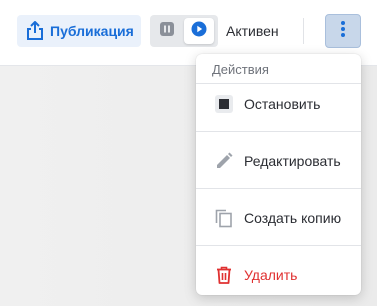  What do you see at coordinates (271, 275) in the screenshot?
I see `menu-item-label: Удалить` at bounding box center [271, 275].